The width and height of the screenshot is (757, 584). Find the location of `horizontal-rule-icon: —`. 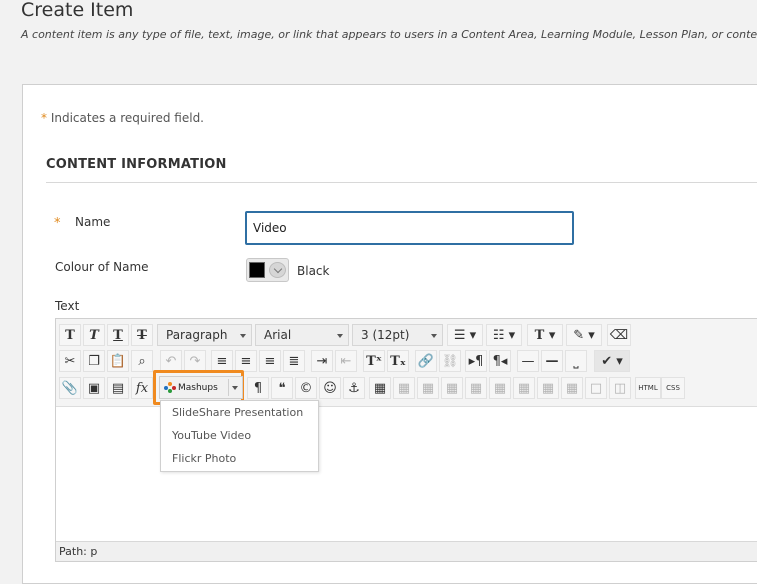

horizontal-rule-icon: — is located at coordinates (528, 361).